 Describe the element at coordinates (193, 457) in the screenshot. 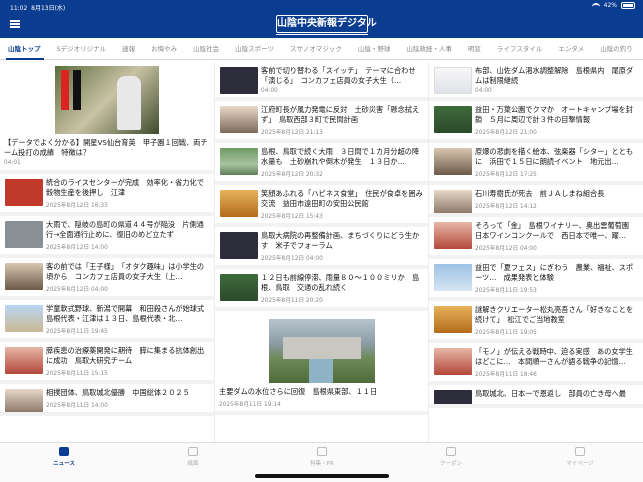

I see `bottom-tab: 紙面` at that location.